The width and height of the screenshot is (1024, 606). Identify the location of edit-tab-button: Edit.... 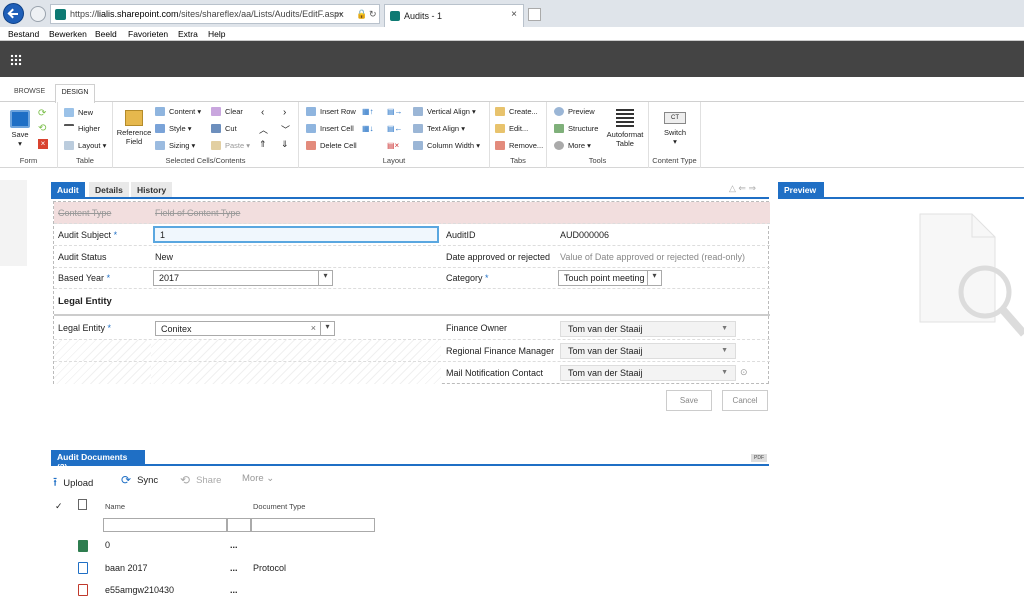
(511, 128).